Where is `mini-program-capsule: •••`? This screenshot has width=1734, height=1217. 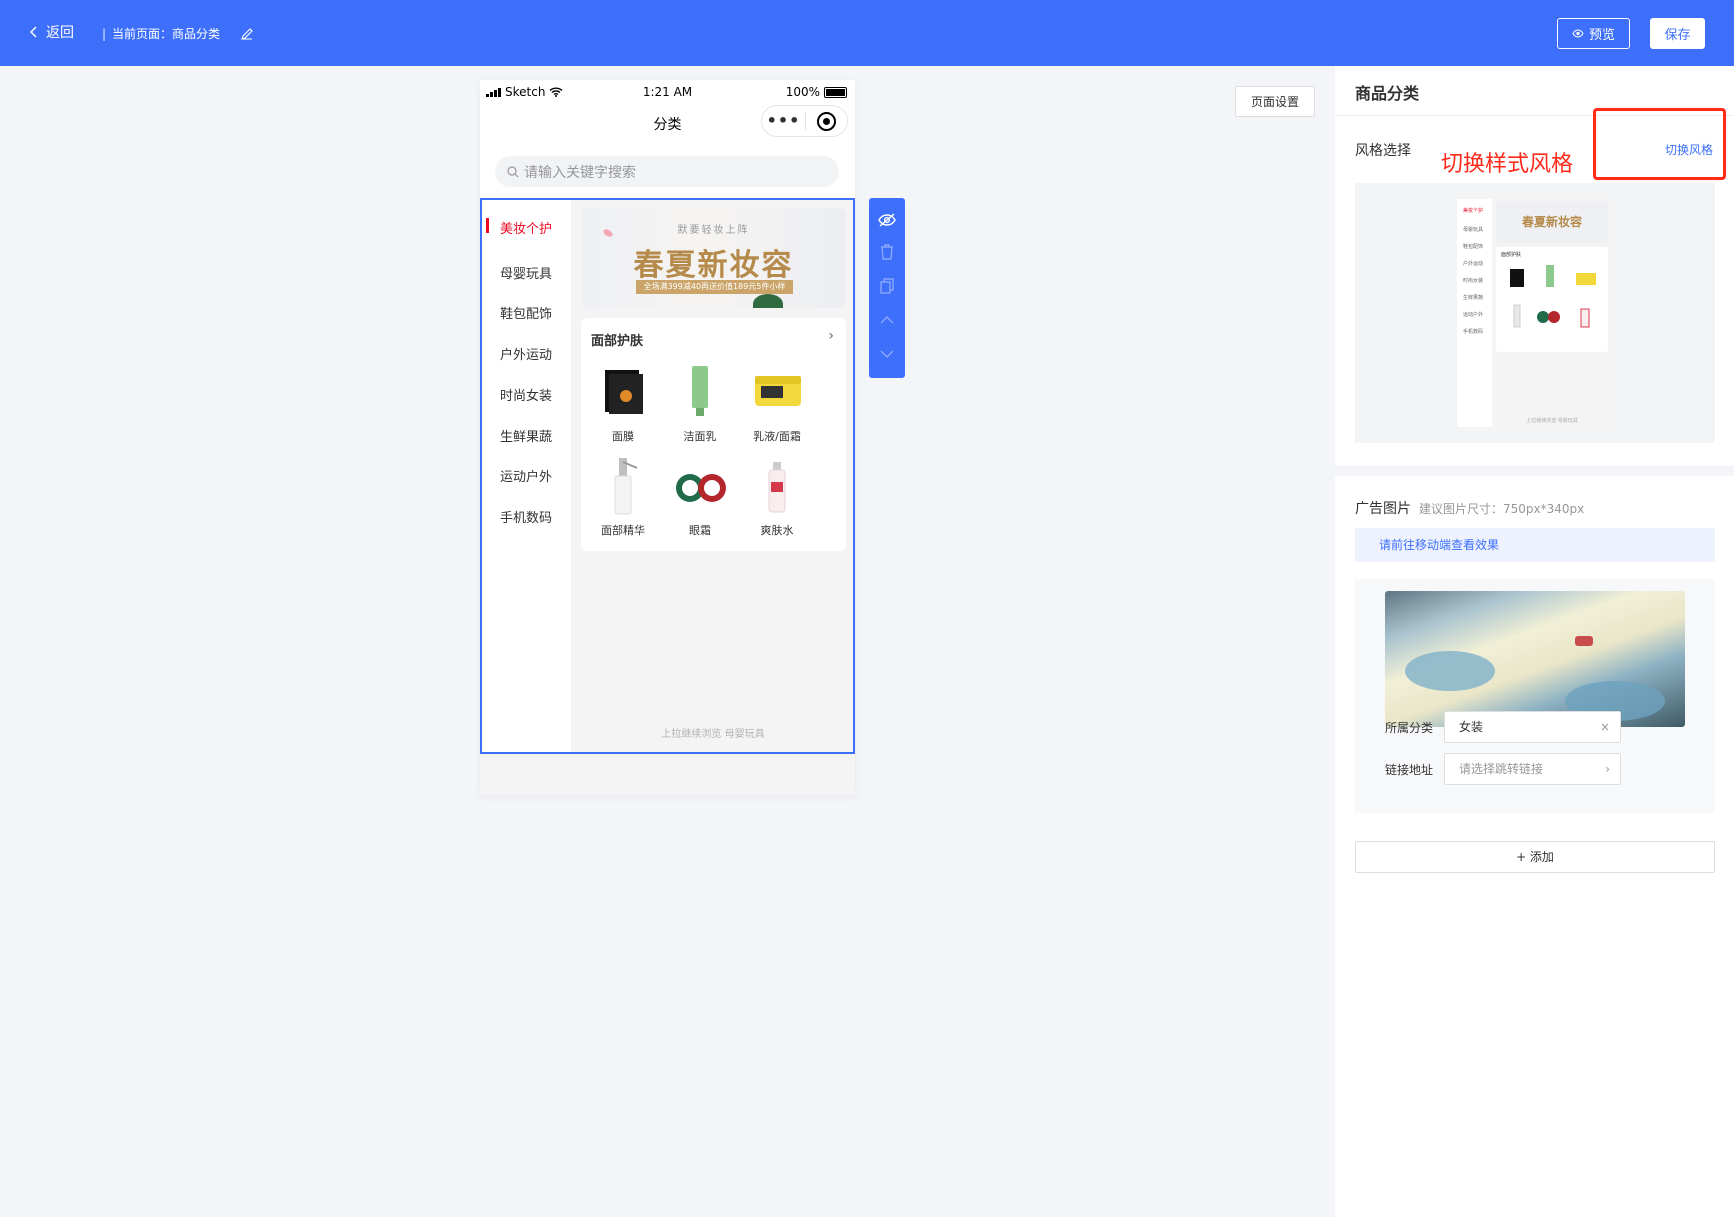
mini-program-capsule: ••• is located at coordinates (804, 121).